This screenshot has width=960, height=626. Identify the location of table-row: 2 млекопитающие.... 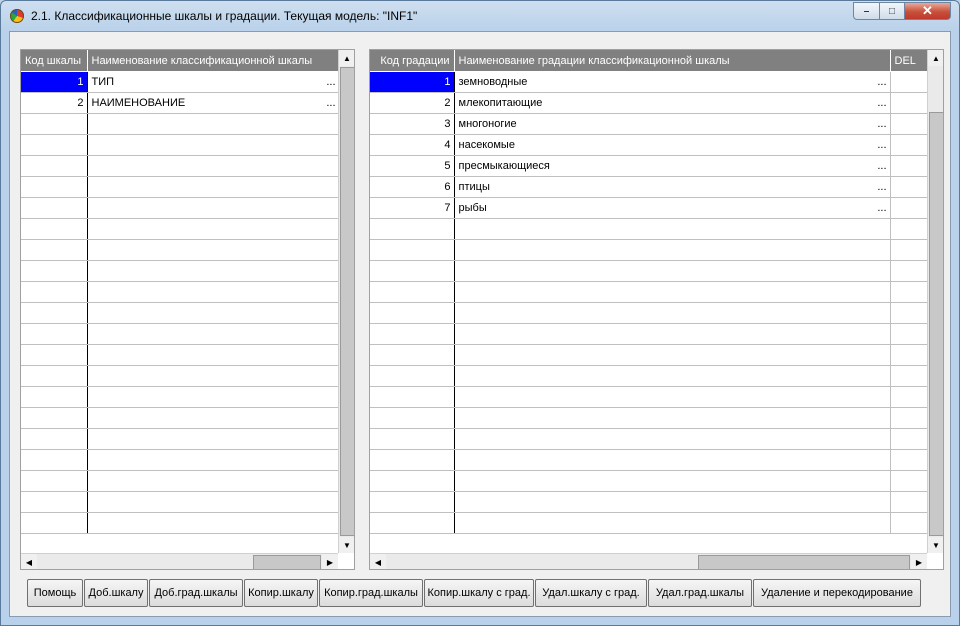
(653, 103).